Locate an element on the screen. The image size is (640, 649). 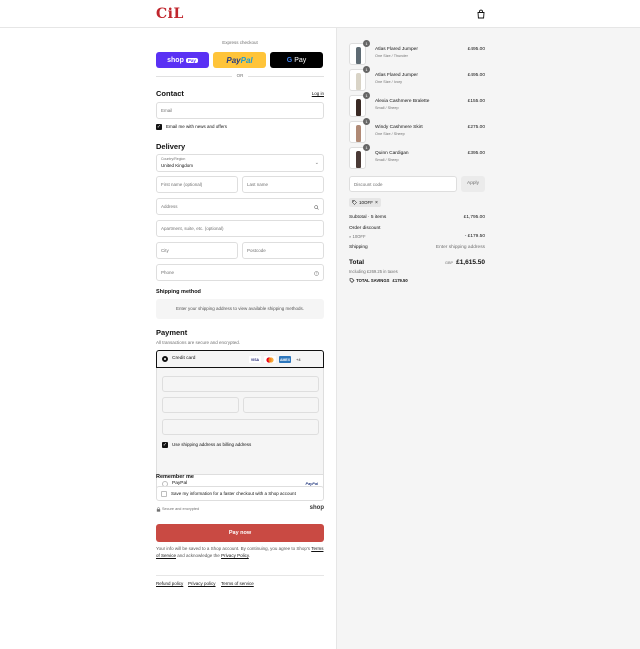
shipping-value: Enter shipping address is located at coordinates (460, 247).